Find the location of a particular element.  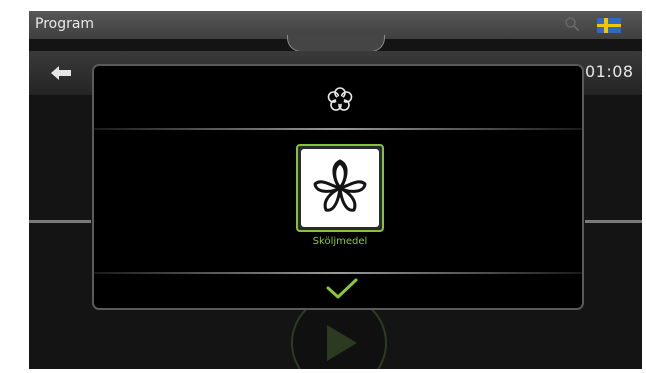

remaining-time: 01:08 is located at coordinates (609, 71).